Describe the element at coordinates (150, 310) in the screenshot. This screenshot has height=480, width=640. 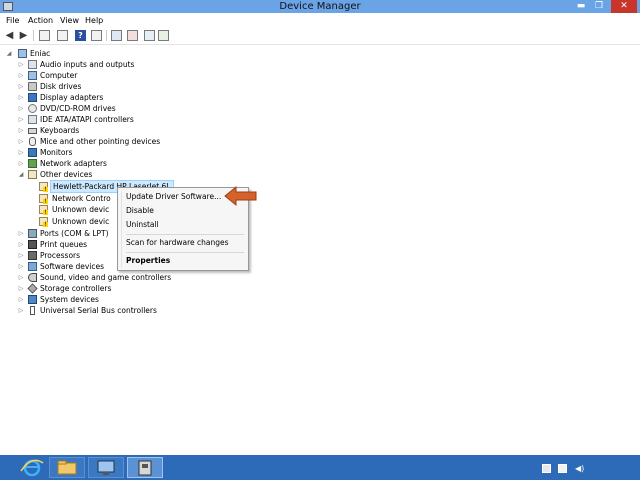
I see `tree-item-usb-controllers: ▷ Universal Serial Bus controllers` at that location.